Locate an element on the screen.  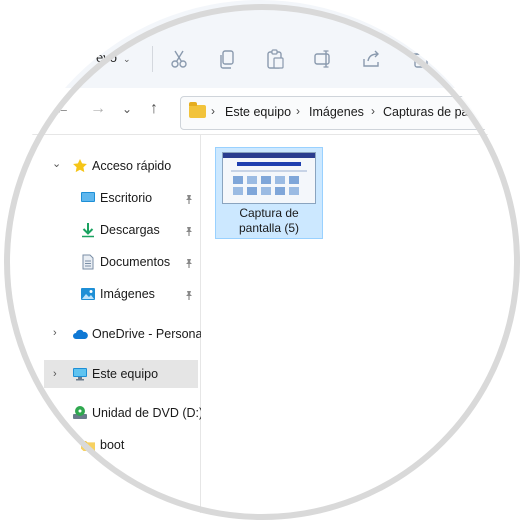
sidebar-item-label: Este equipo is located at coordinates (125, 374).